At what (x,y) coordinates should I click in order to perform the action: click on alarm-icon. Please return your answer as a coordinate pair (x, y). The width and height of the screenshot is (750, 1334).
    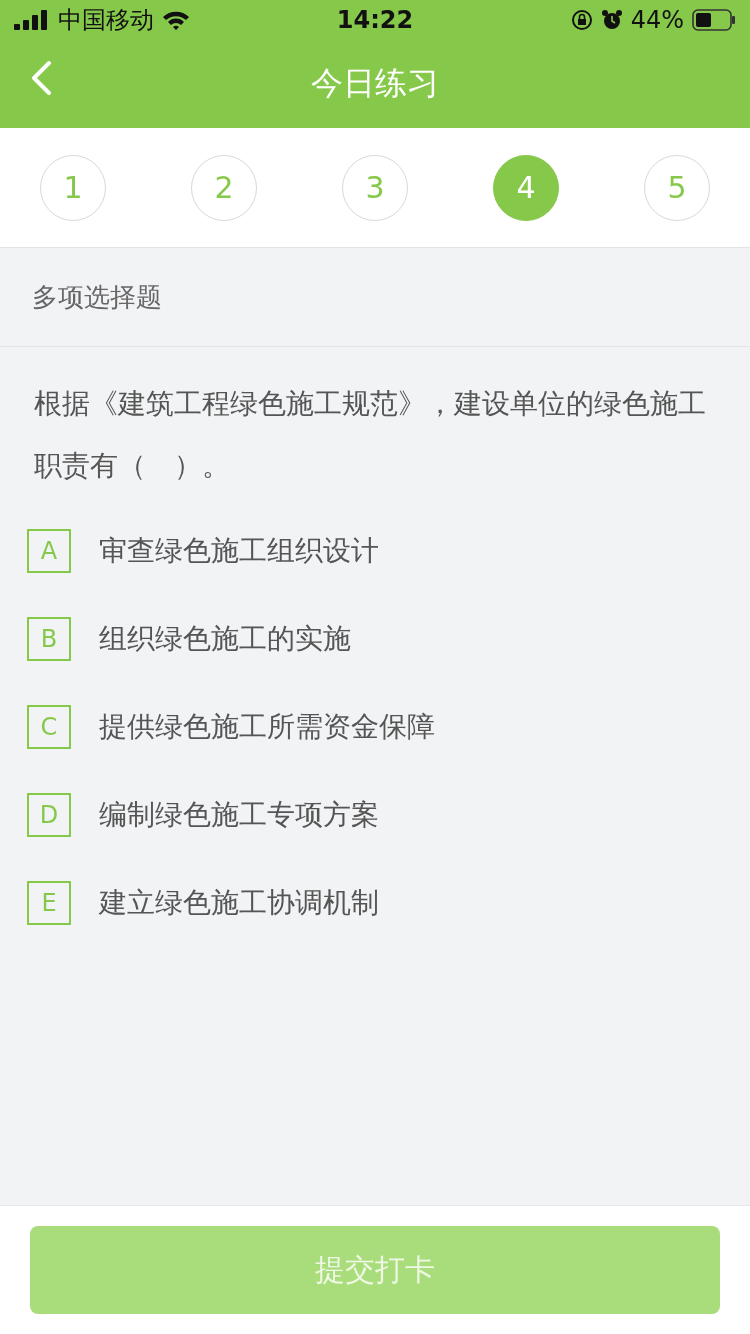
    Looking at the image, I should click on (611, 20).